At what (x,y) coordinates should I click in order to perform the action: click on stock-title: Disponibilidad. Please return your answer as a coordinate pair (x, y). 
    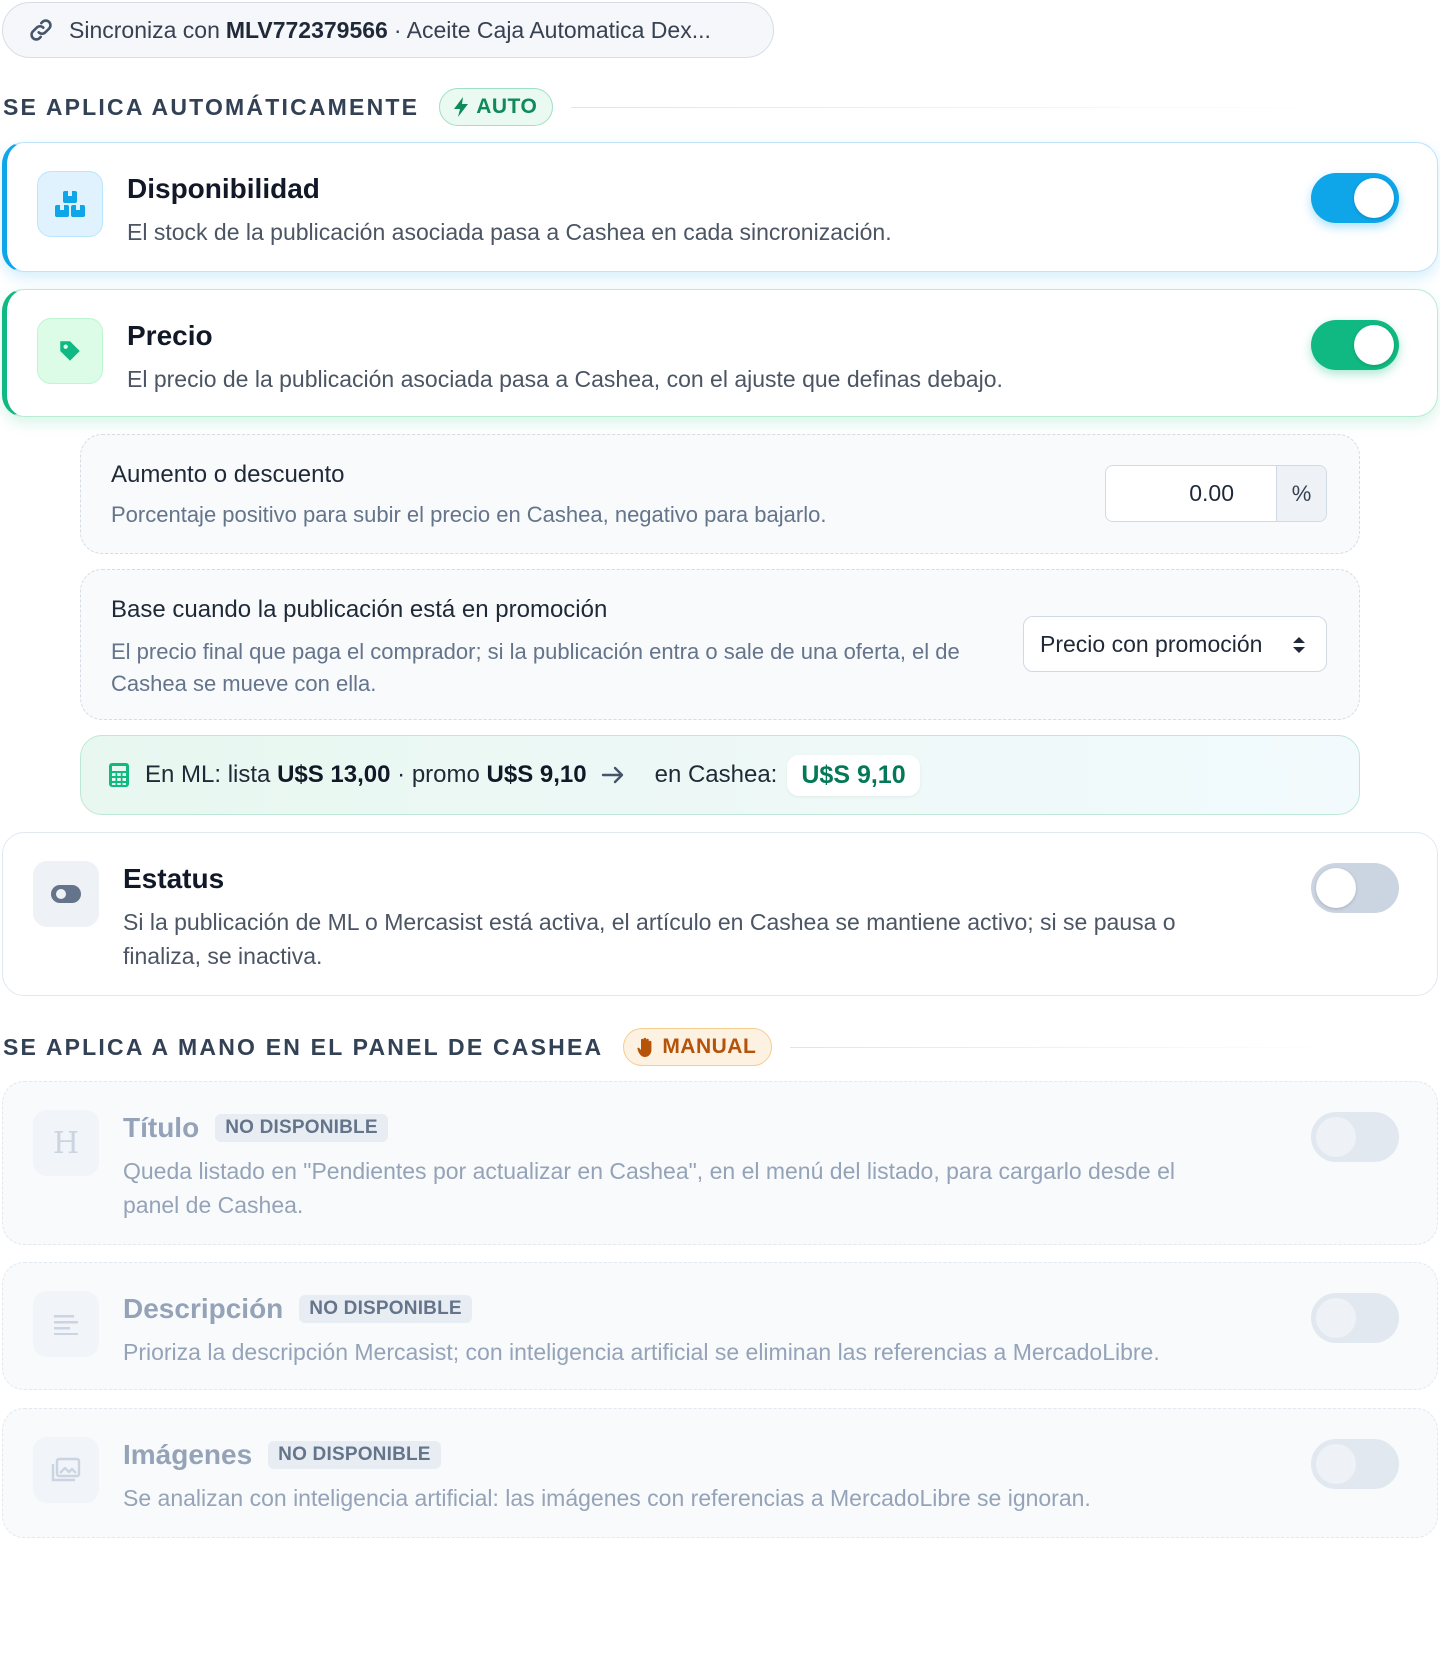
    Looking at the image, I should click on (223, 188).